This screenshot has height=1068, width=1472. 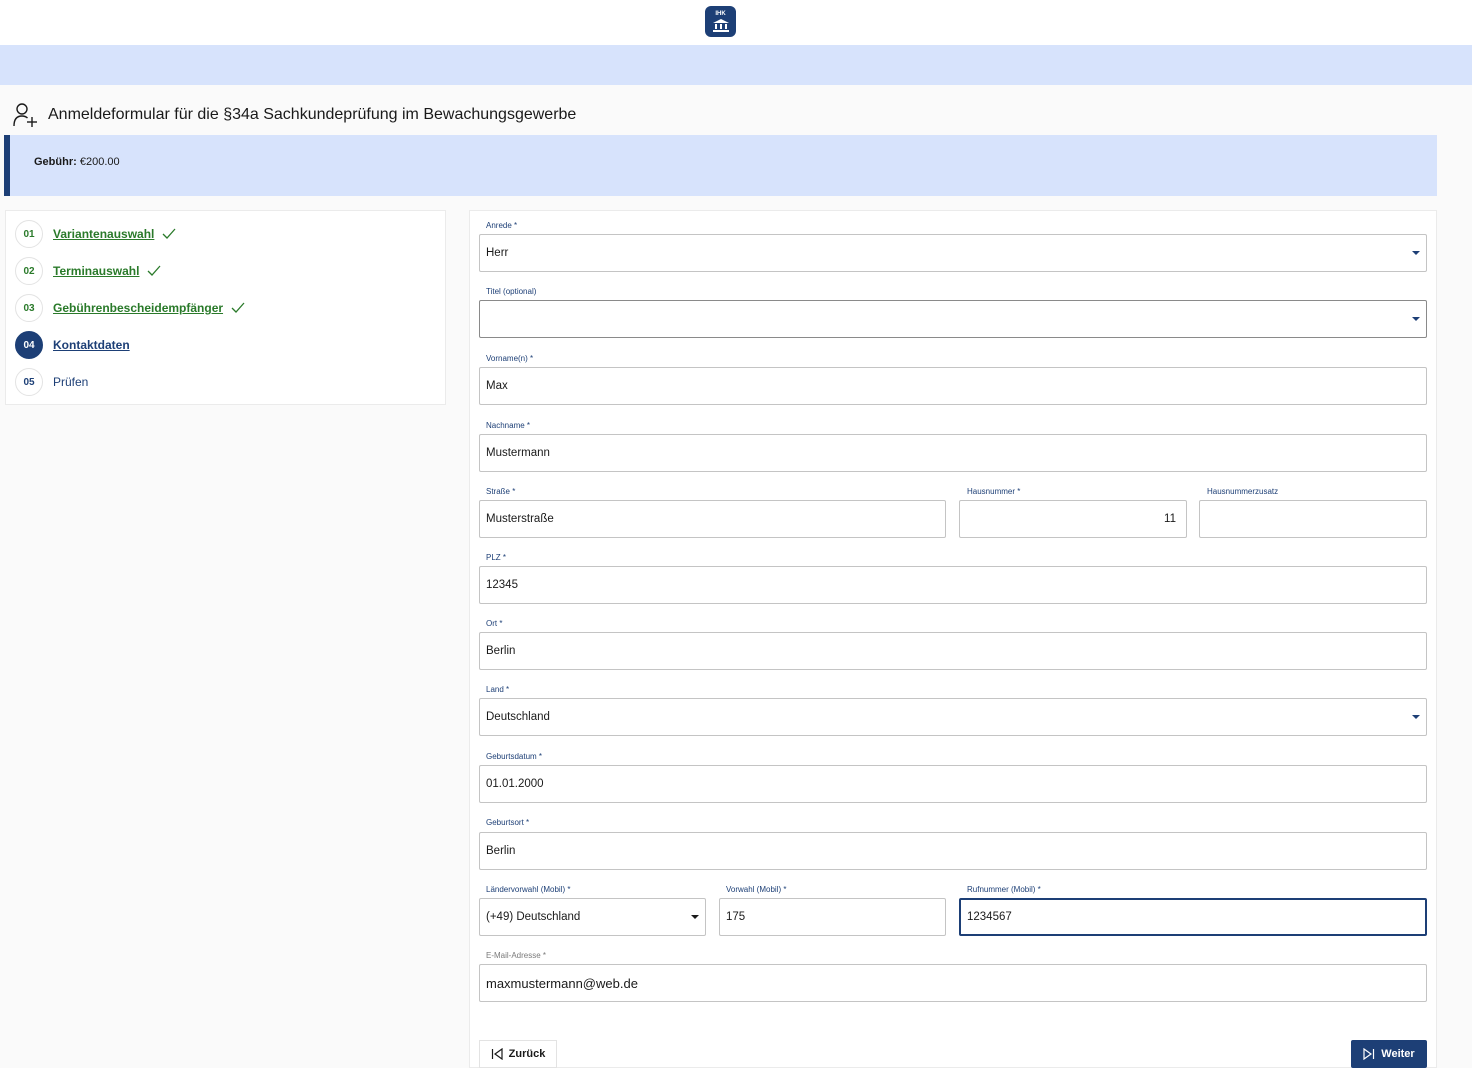 I want to click on anrede-value: Herr, so click(x=497, y=253).